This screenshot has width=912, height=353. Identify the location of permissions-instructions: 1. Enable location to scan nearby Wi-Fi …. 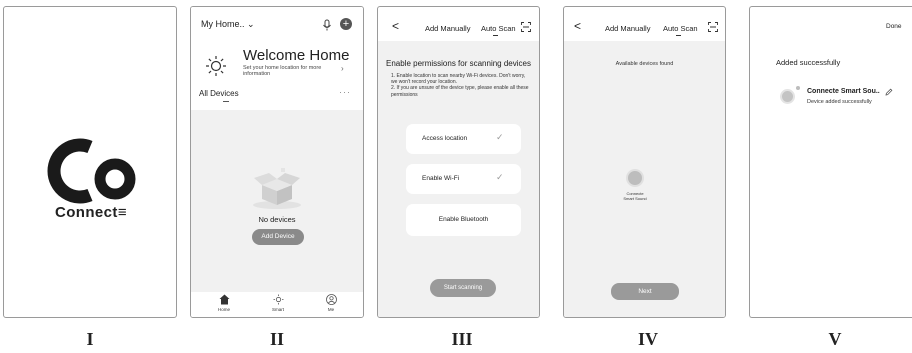
(461, 85).